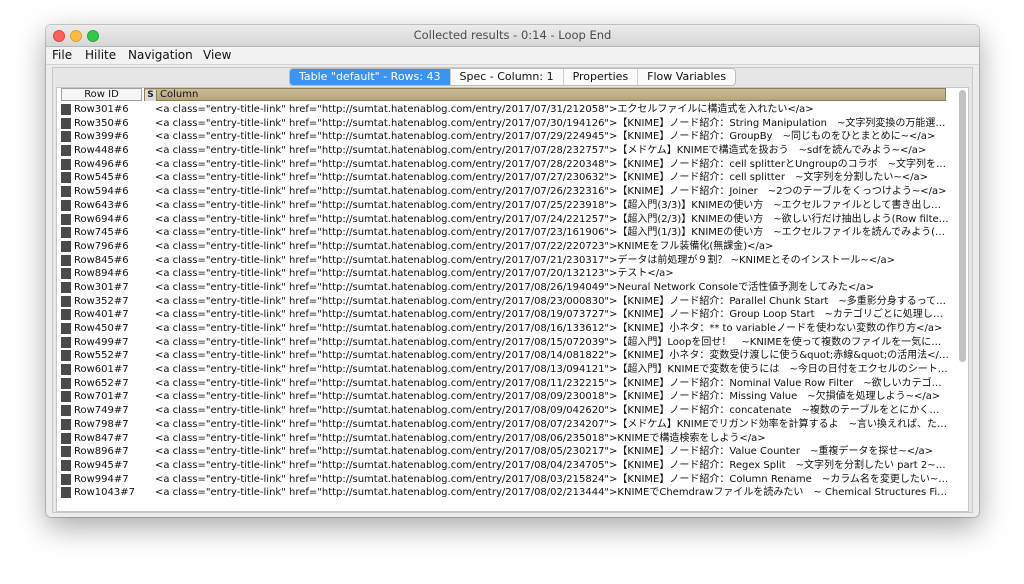 This screenshot has width=1024, height=584. What do you see at coordinates (506, 77) in the screenshot?
I see `tab-spec: Spec - Column: 1` at bounding box center [506, 77].